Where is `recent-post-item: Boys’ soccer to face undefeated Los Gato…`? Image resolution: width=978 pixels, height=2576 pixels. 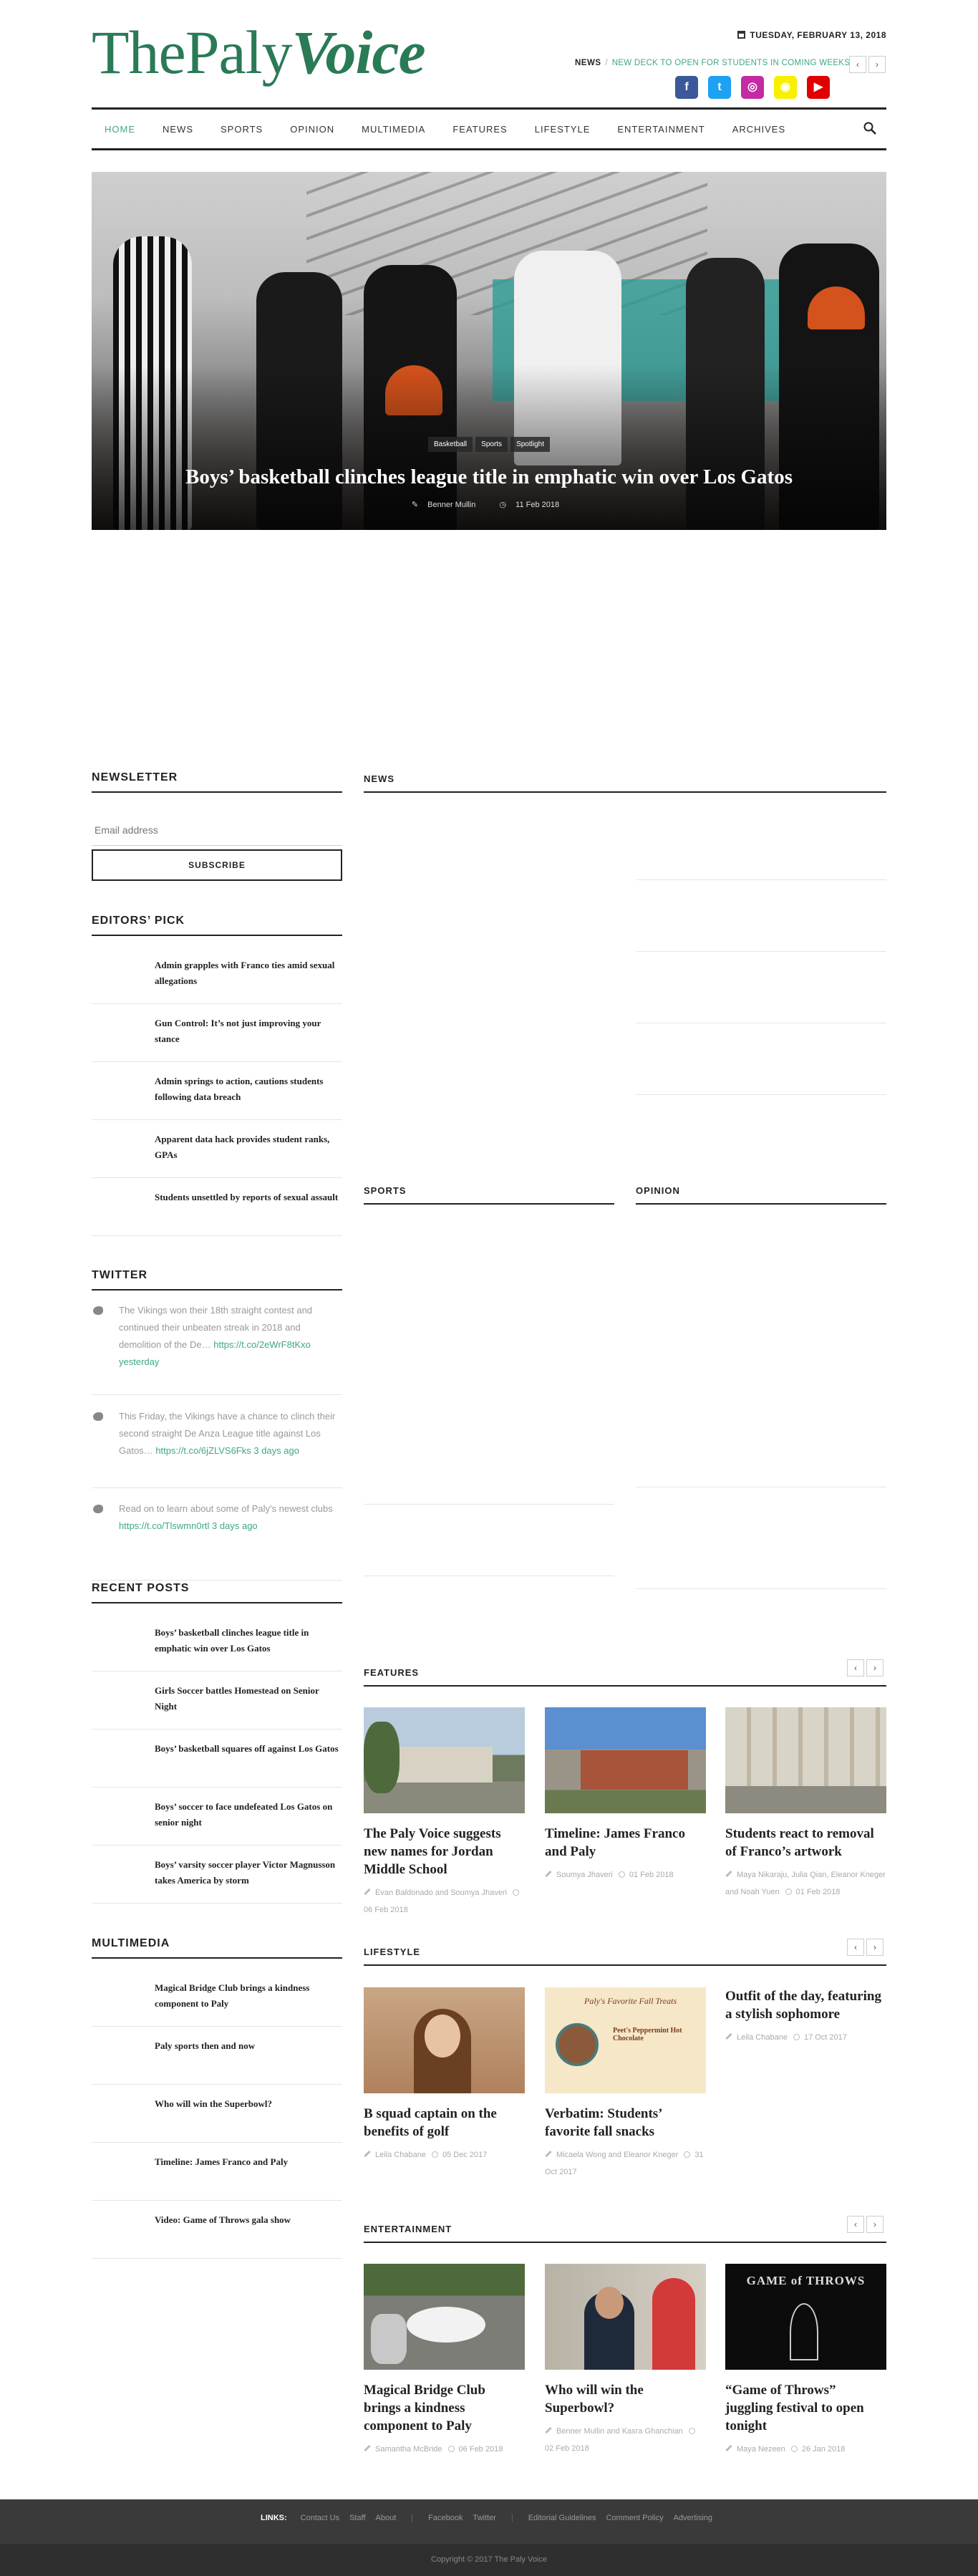
recent-post-item: Boys’ soccer to face undefeated Los Gato… is located at coordinates (217, 1817).